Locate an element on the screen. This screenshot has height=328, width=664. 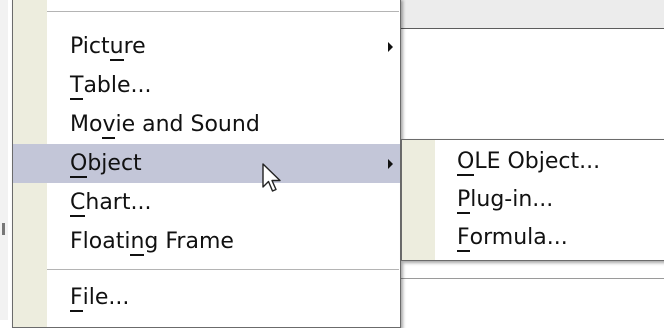
menu-item-label: Object is located at coordinates (106, 163).